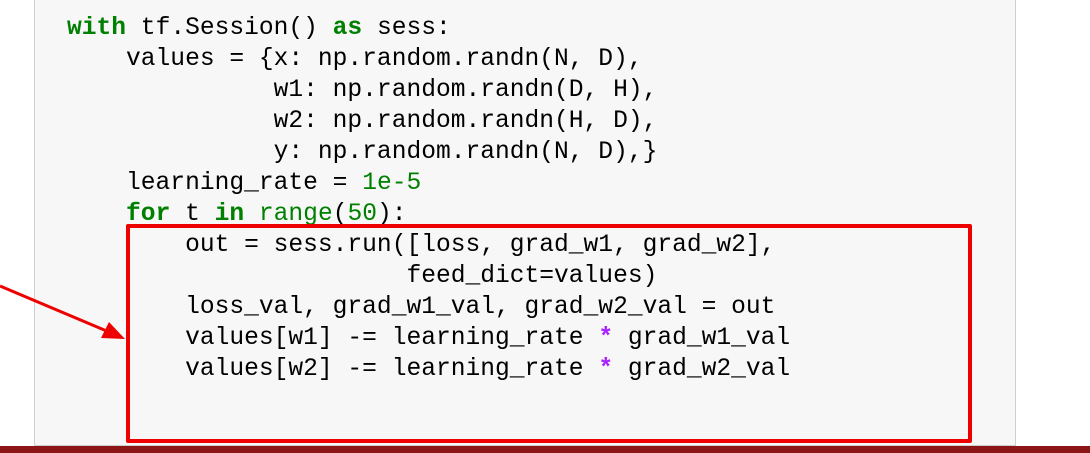 This screenshot has height=453, width=1090. I want to click on pointer-arrow, so click(62, 311).